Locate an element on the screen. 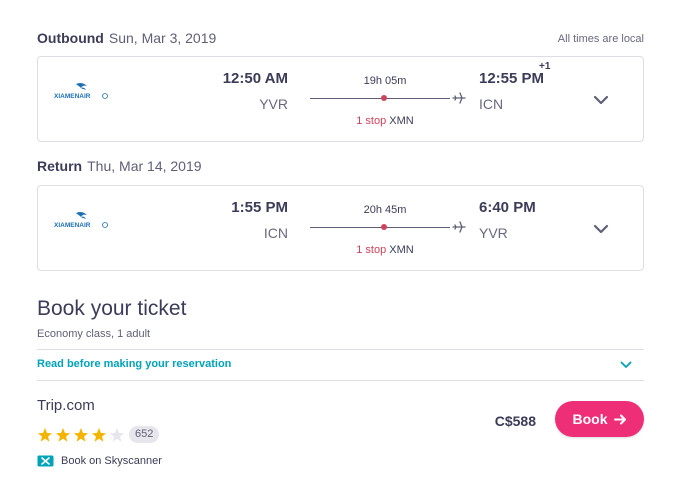 The height and width of the screenshot is (489, 675). outbound-stops: 1 stop XMN is located at coordinates (385, 121).